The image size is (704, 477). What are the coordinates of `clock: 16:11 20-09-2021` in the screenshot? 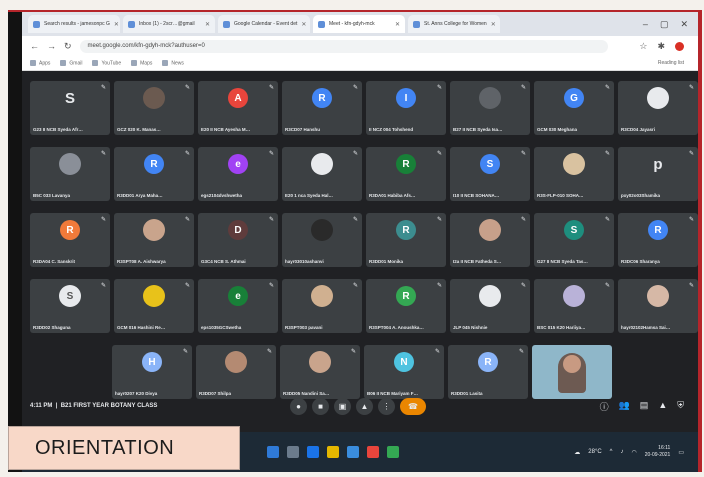 It's located at (658, 452).